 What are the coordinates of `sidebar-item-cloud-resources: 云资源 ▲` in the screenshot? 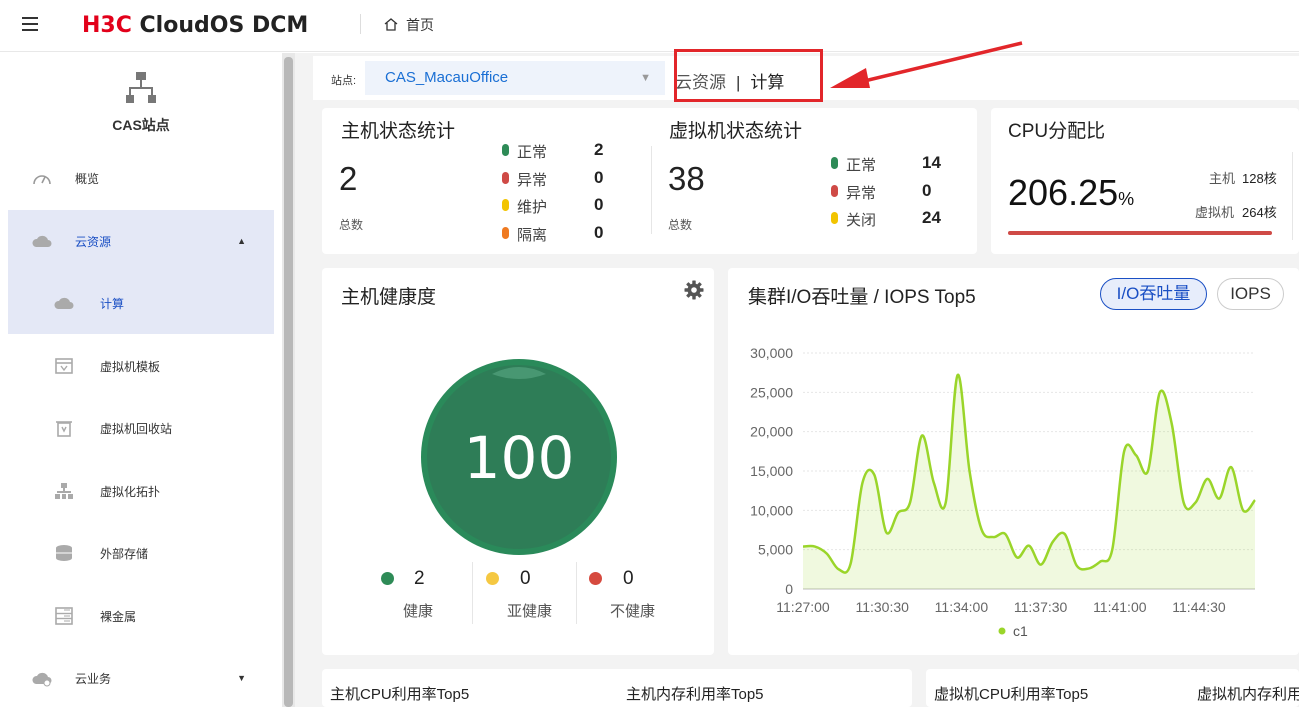 It's located at (141, 241).